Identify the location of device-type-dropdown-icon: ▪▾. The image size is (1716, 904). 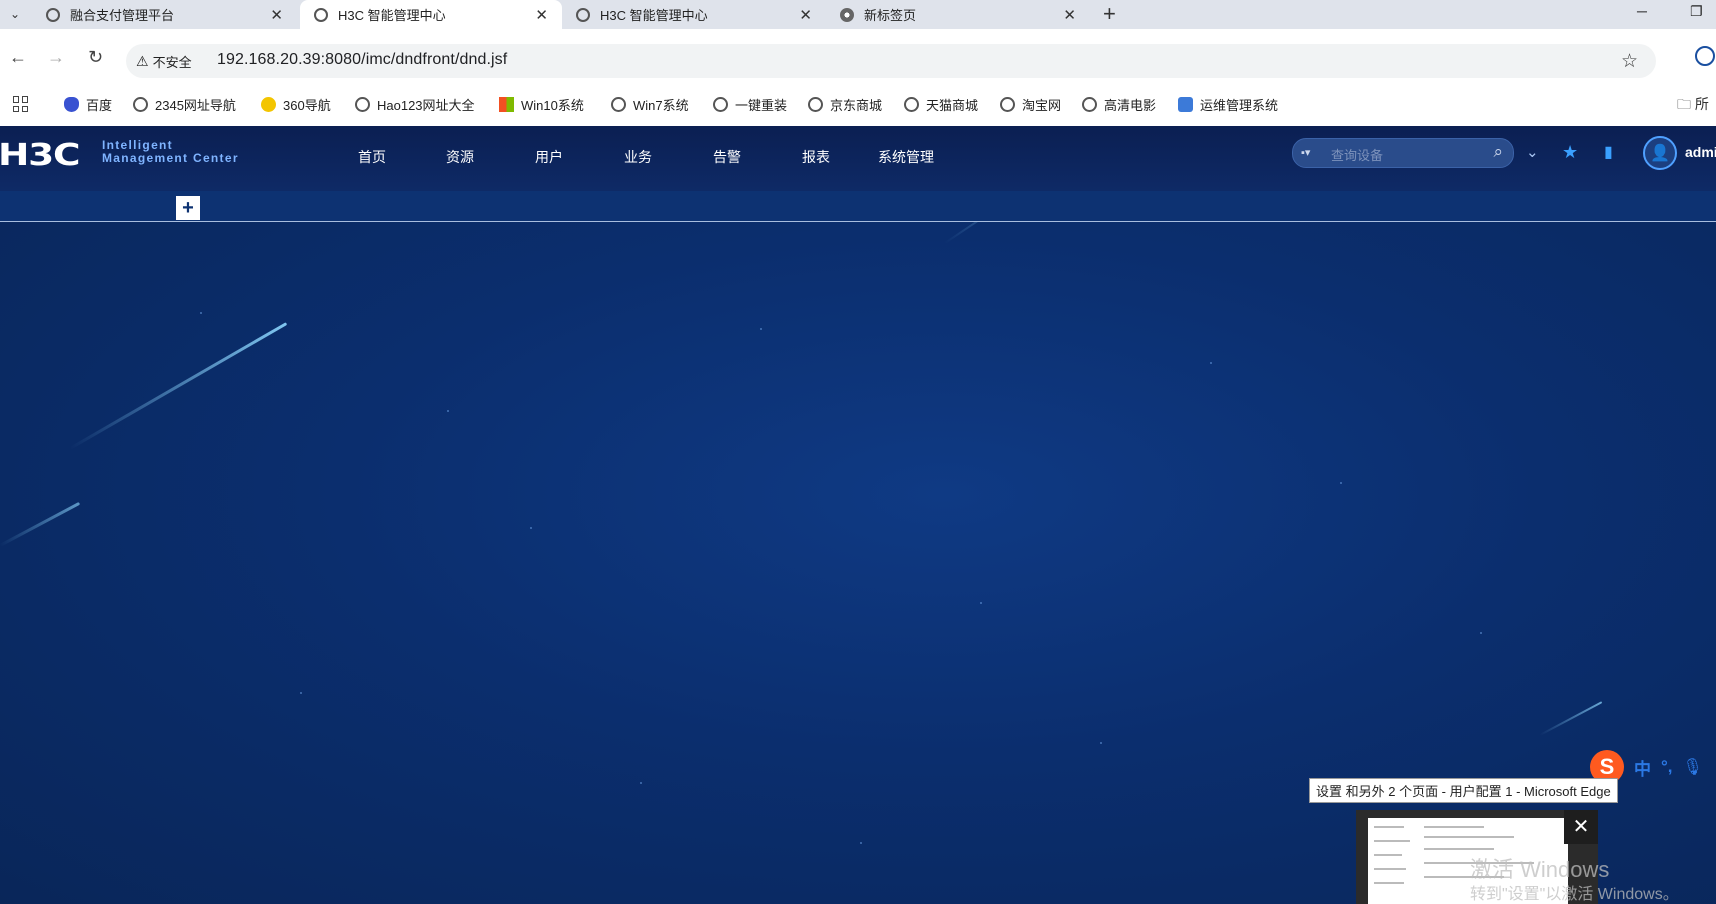
(1305, 152).